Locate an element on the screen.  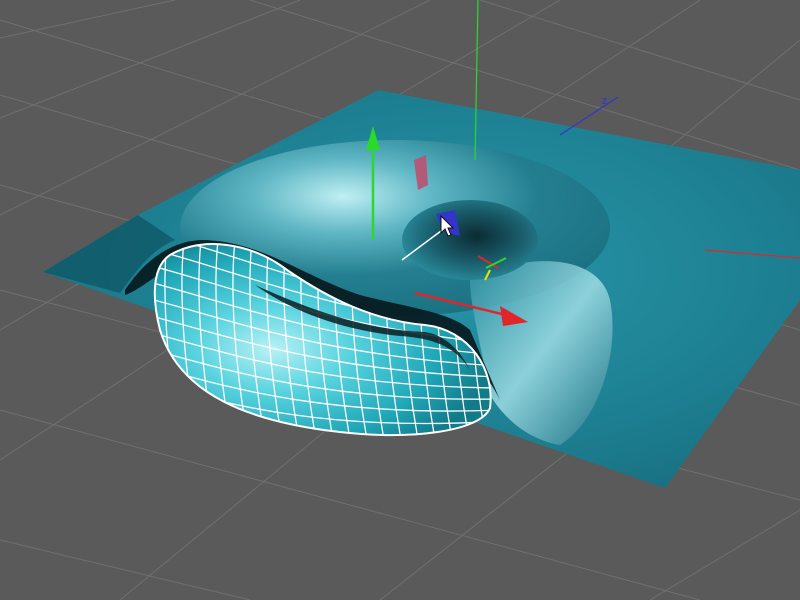
world-z-label: z is located at coordinates (605, 101).